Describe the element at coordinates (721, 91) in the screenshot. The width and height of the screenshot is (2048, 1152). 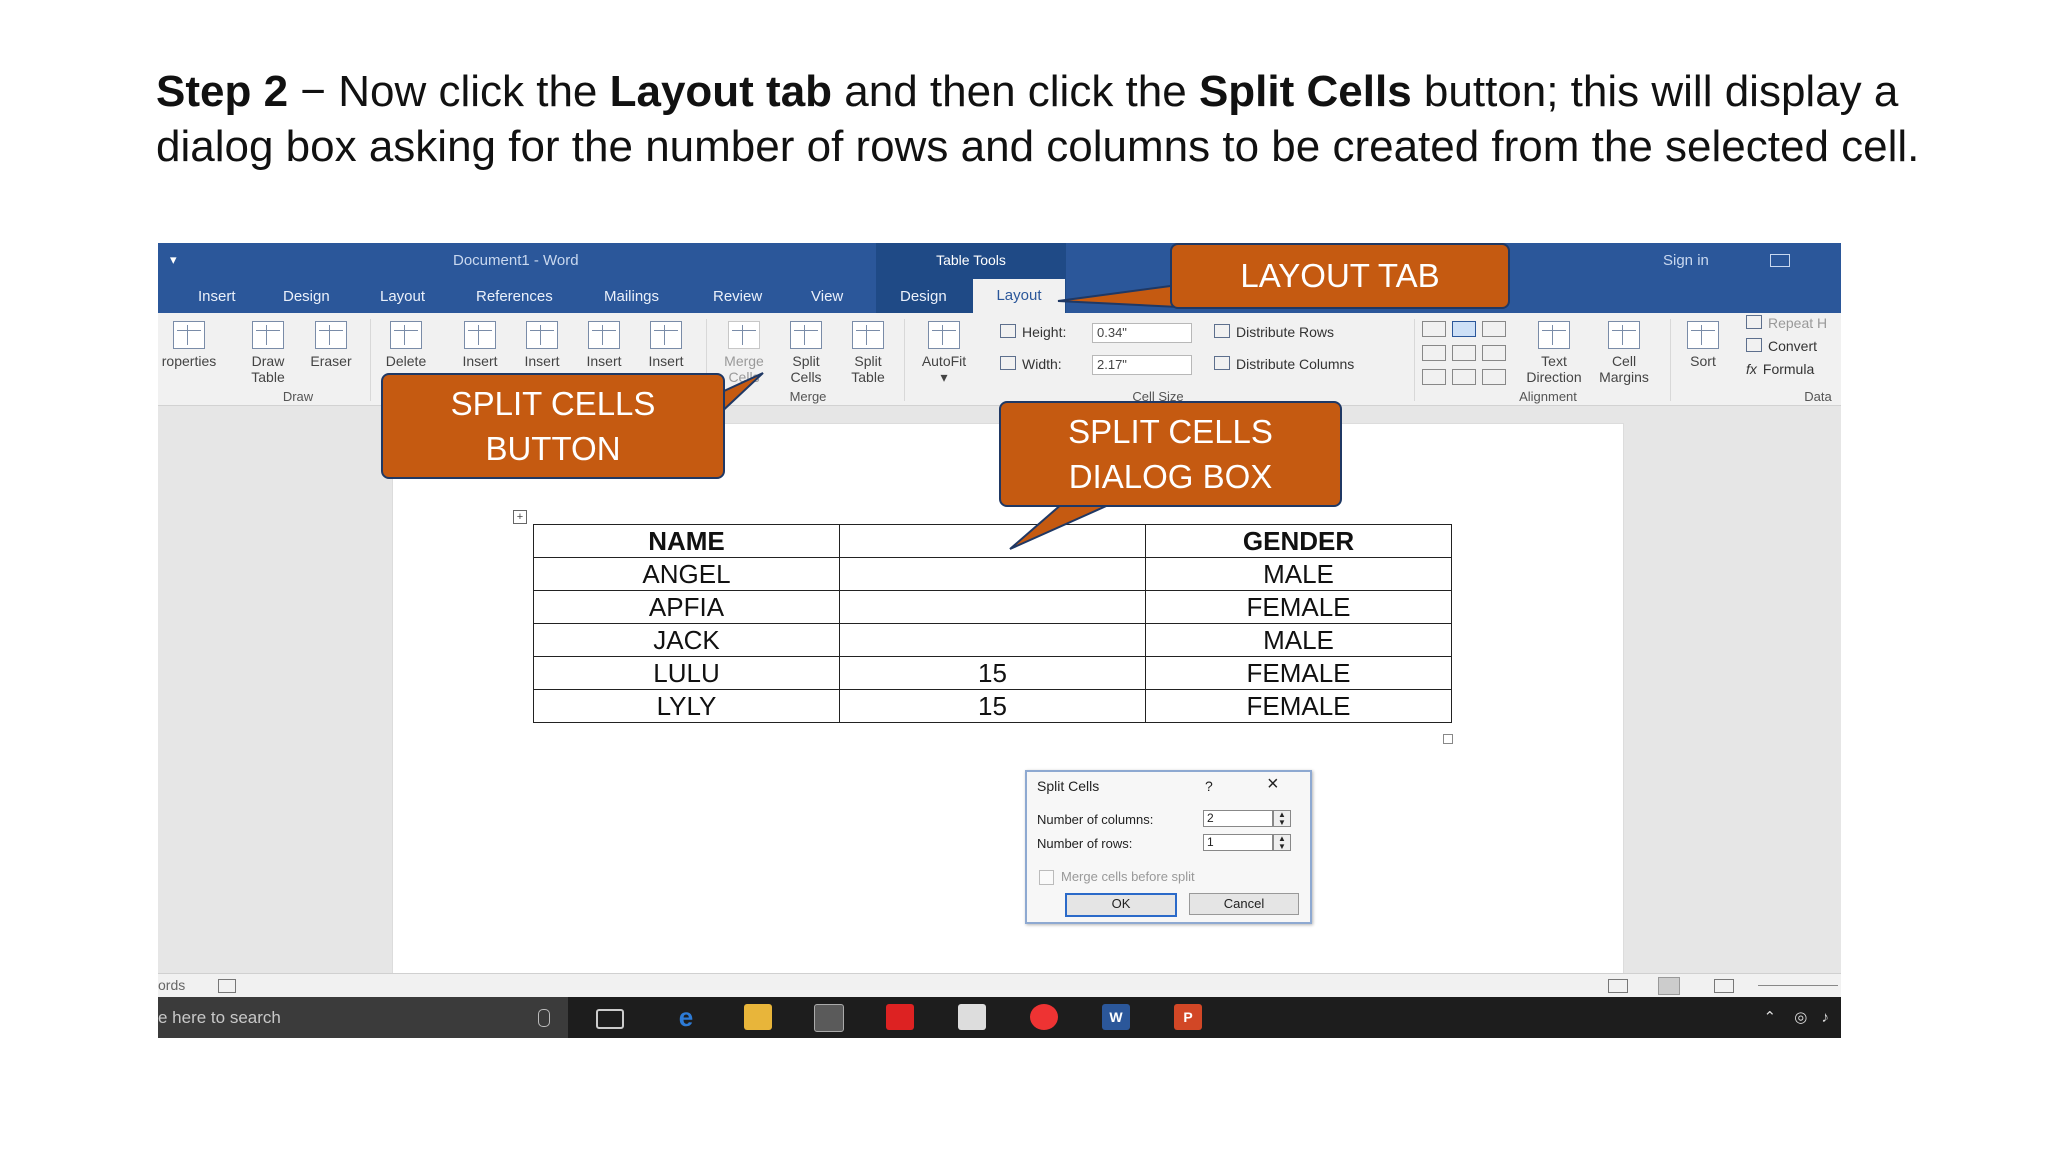
I see `instruction-layout-tab: Layout tab` at that location.